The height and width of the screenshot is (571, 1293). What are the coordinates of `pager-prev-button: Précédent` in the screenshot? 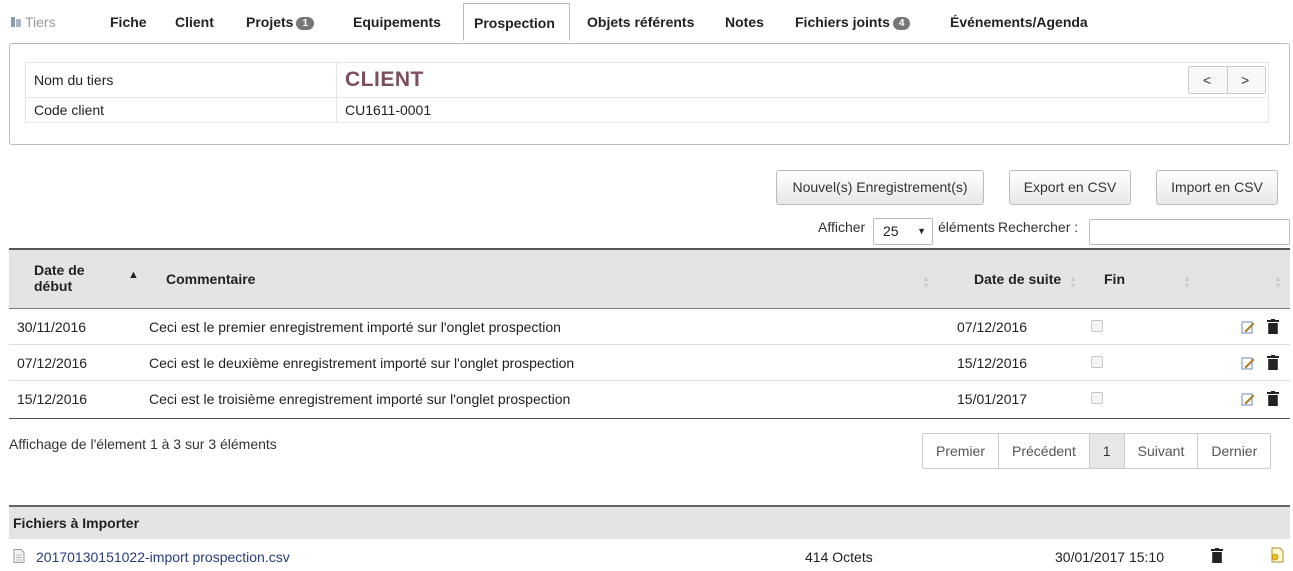 It's located at (1044, 451).